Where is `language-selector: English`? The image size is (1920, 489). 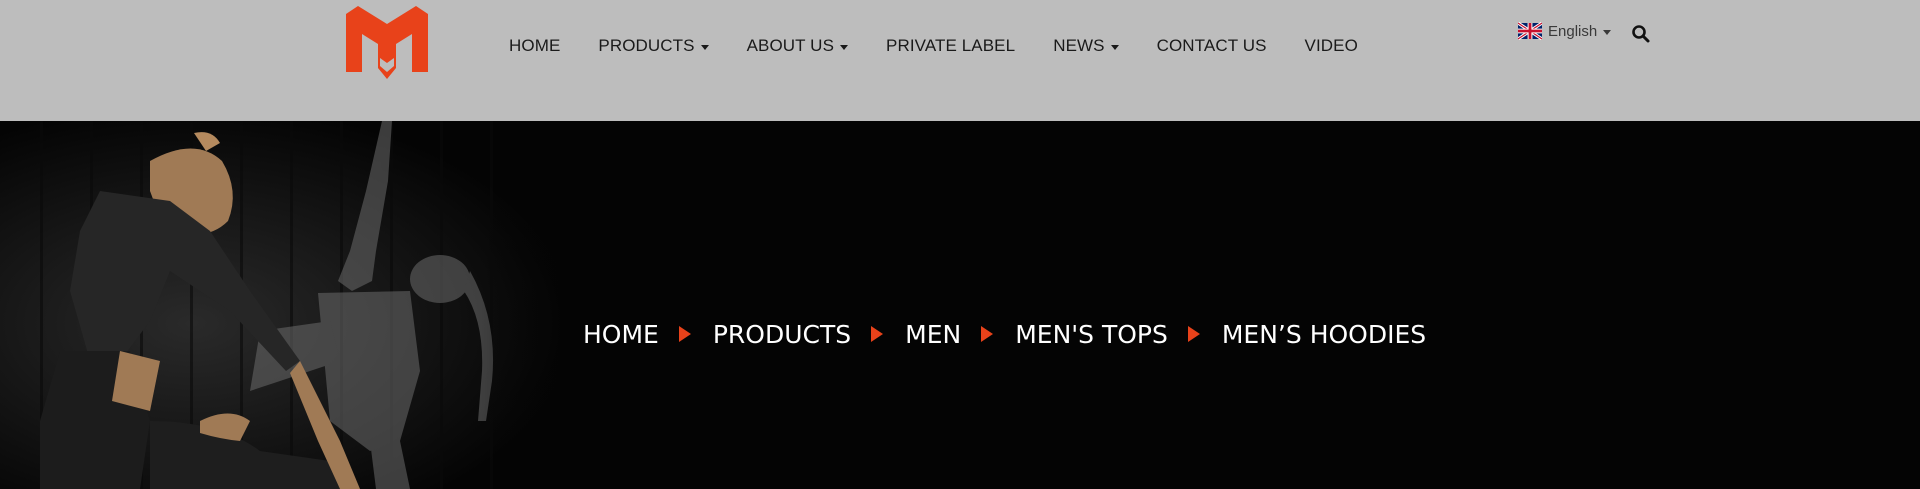 language-selector: English is located at coordinates (1565, 31).